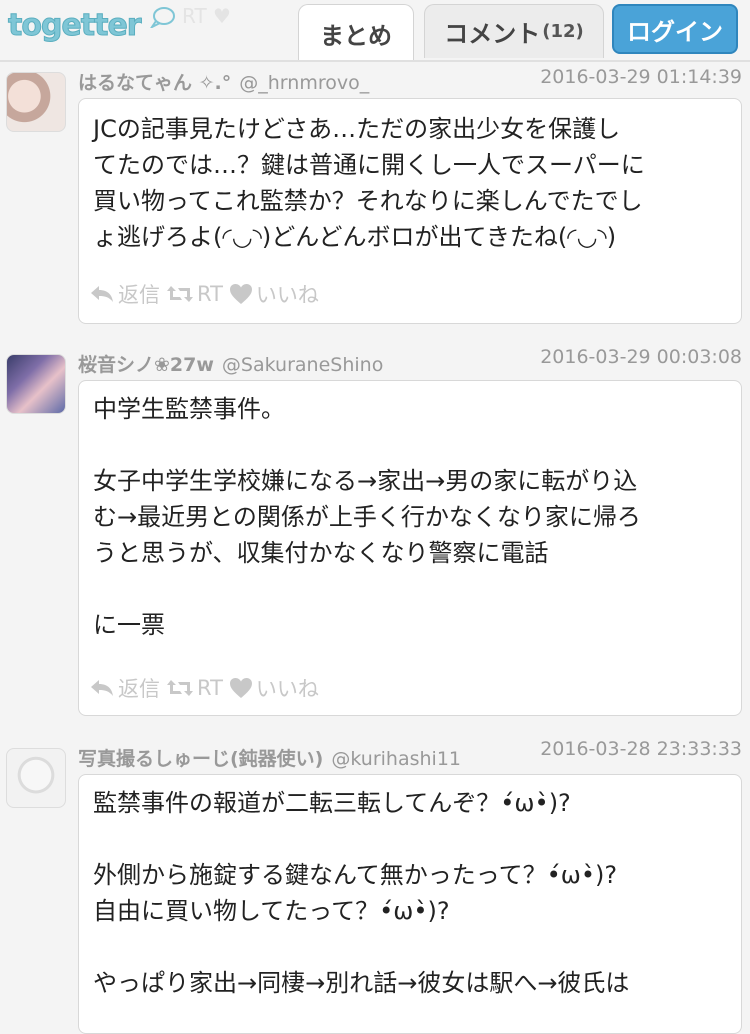 Image resolution: width=750 pixels, height=1034 pixels. Describe the element at coordinates (641, 357) in the screenshot. I see `tweet-date: 2016-03-29 00:03:08` at that location.